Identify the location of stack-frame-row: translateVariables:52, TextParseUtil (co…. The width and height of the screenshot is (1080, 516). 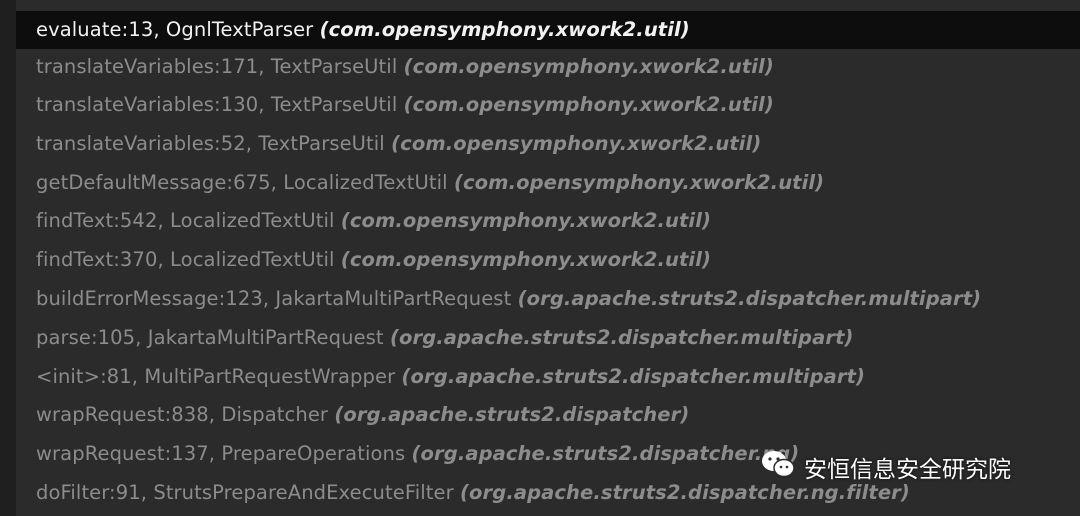
(548, 144).